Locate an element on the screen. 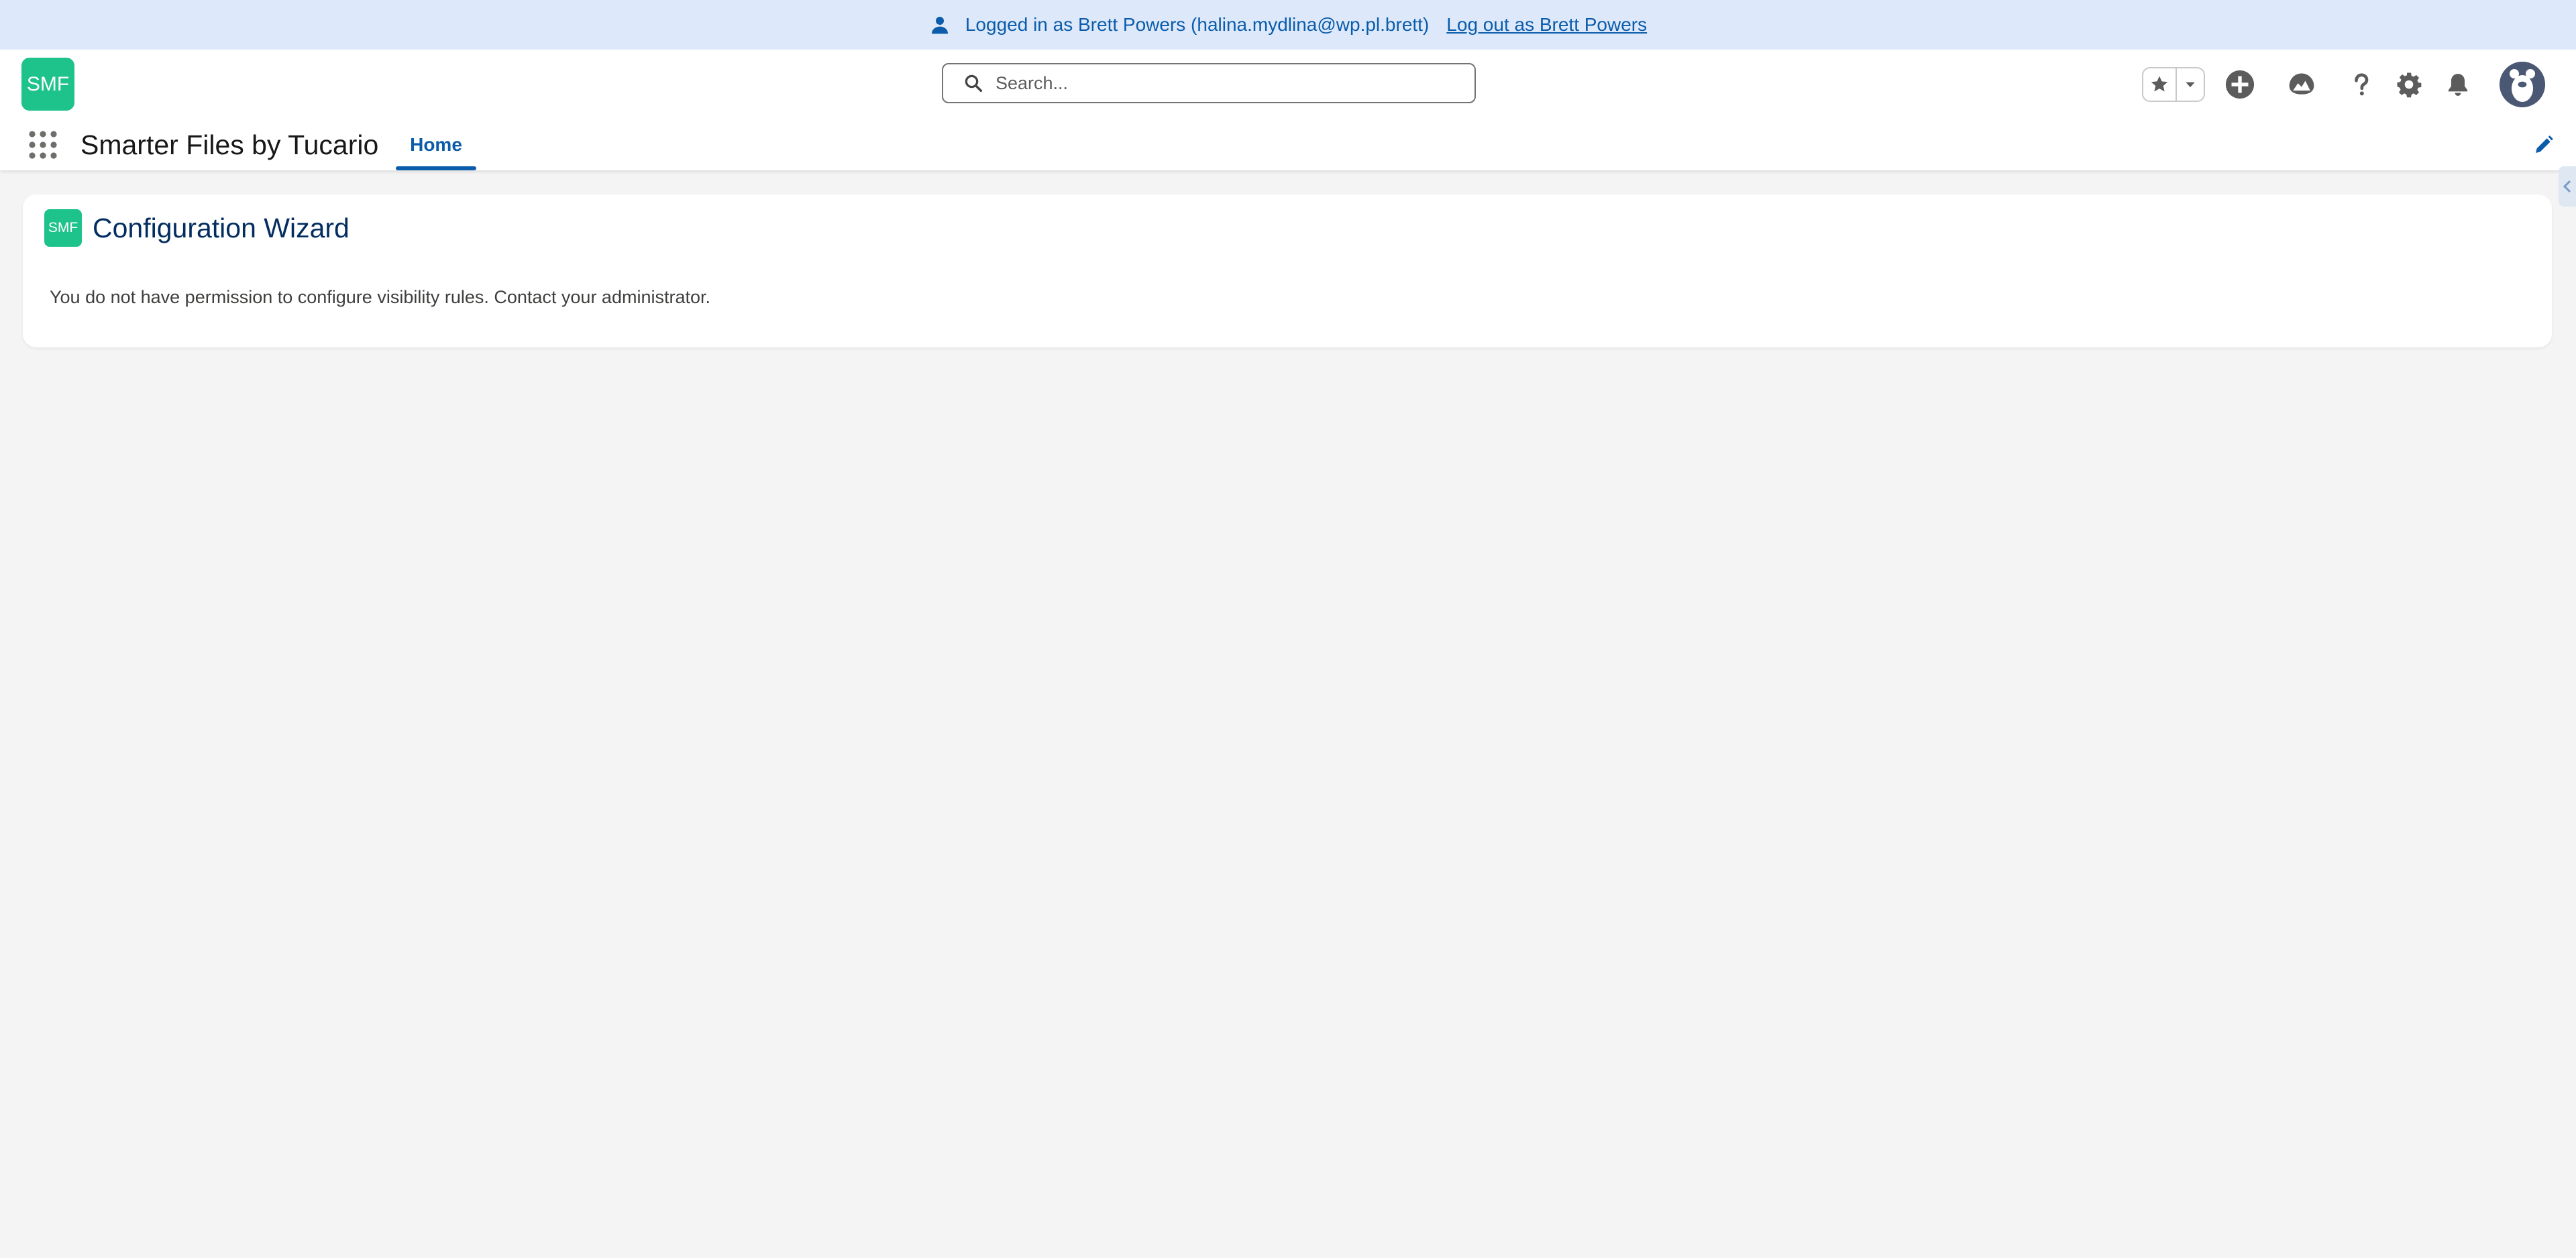 This screenshot has width=2576, height=1258. favorites-group is located at coordinates (2173, 84).